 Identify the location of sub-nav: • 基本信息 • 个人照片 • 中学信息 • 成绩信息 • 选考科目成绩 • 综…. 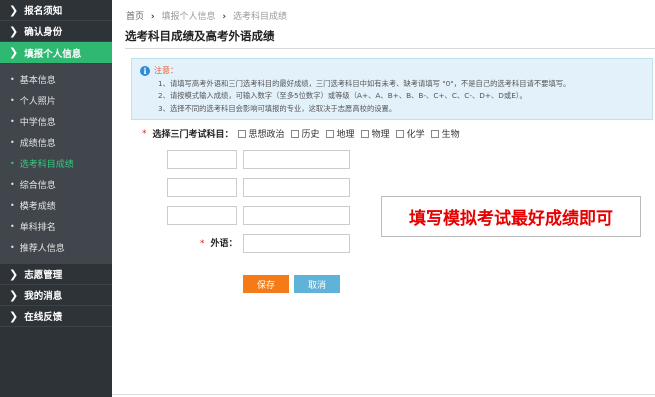
(56, 164).